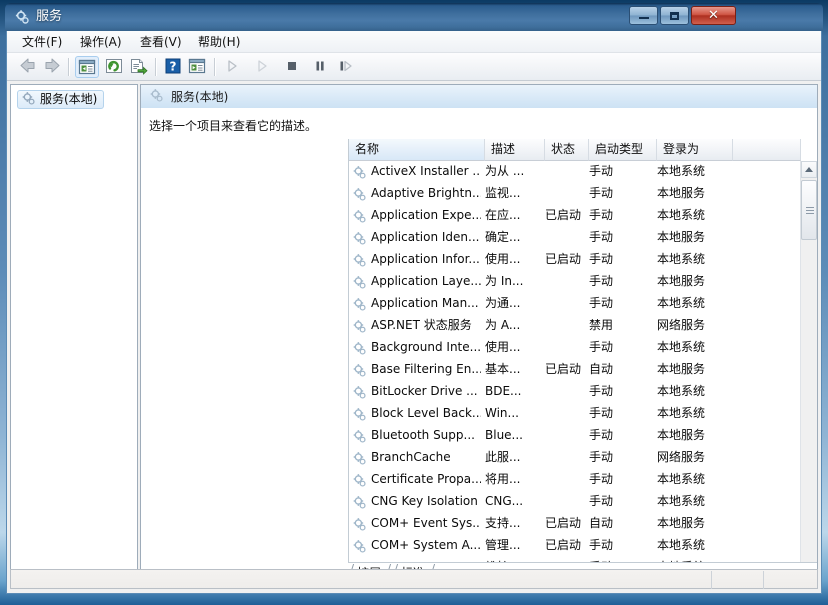 The width and height of the screenshot is (828, 605). I want to click on table-row: Bluetooth Supp... Blue... 手动 本地服务, so click(575, 436).